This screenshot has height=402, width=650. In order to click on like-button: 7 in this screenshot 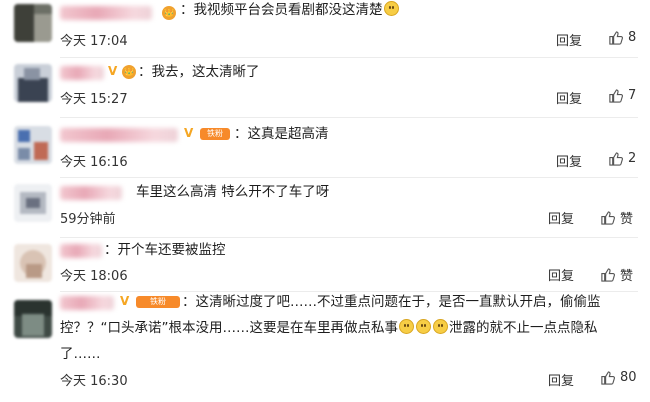, I will do `click(622, 95)`.